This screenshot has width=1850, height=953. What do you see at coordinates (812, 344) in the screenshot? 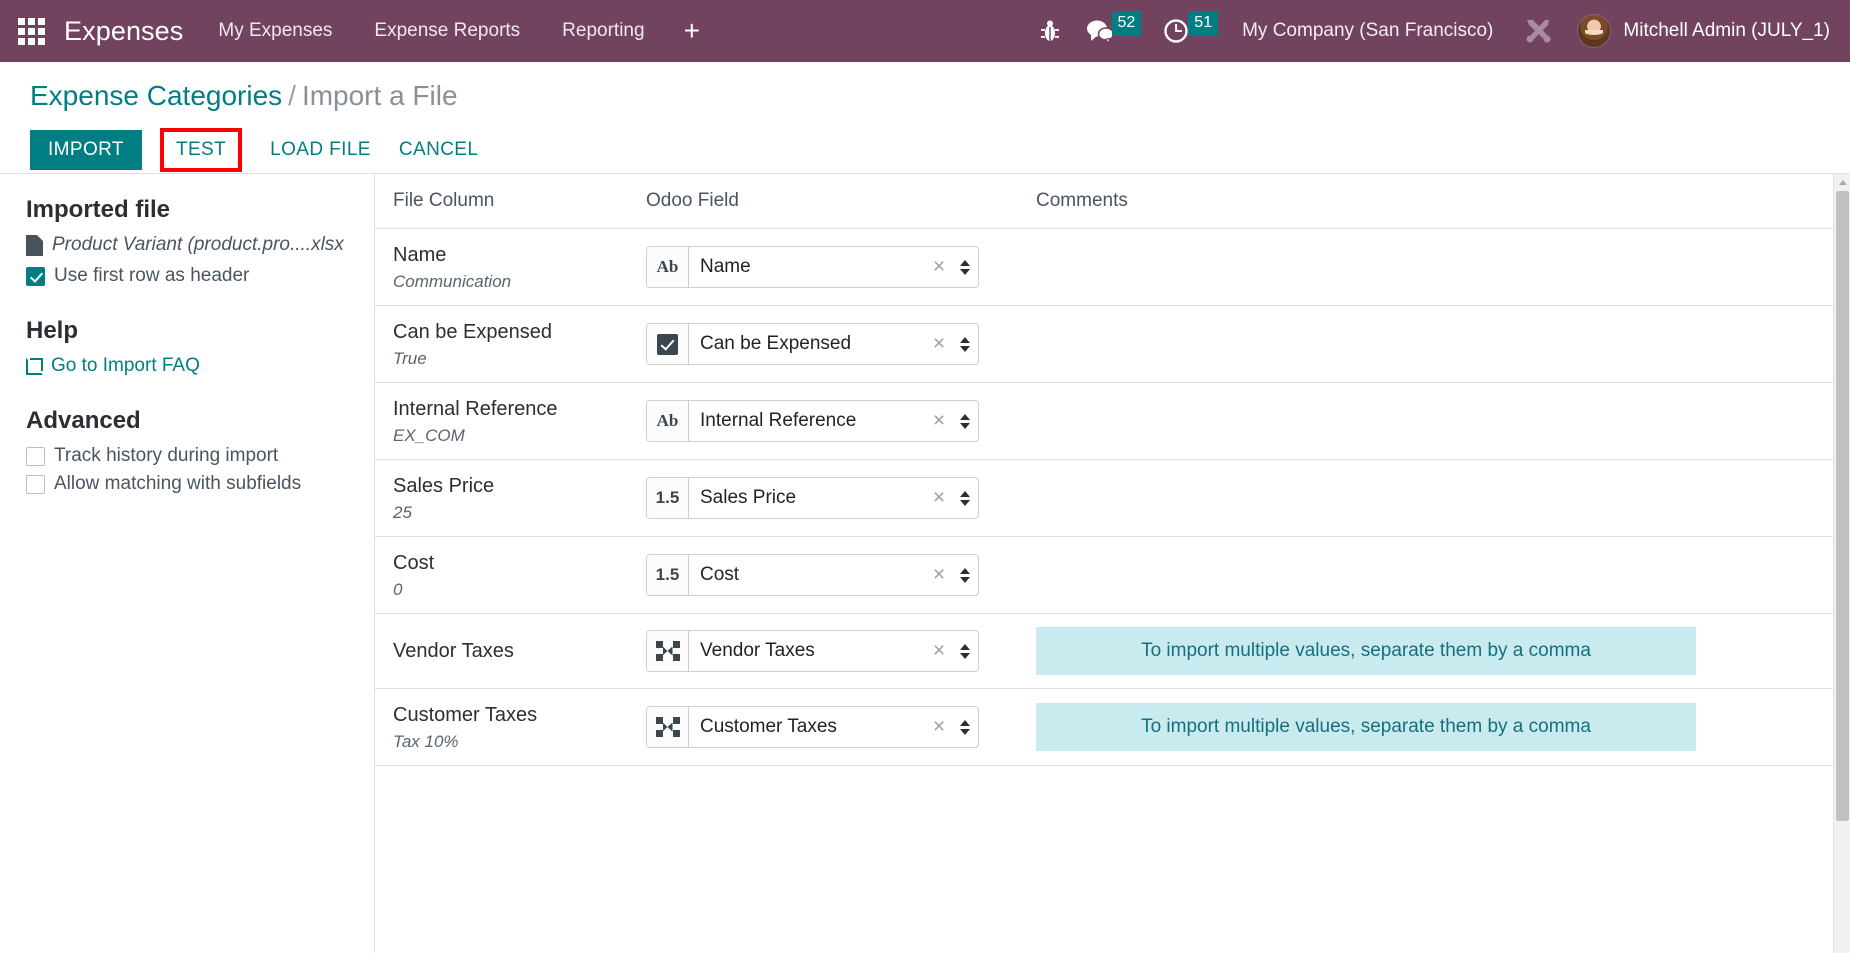
I see `odoo-field-select: Can be Expensed ×` at bounding box center [812, 344].